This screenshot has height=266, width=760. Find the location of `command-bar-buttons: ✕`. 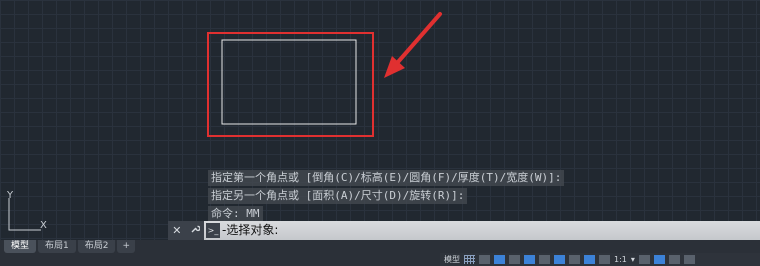

command-bar-buttons: ✕ is located at coordinates (186, 230).